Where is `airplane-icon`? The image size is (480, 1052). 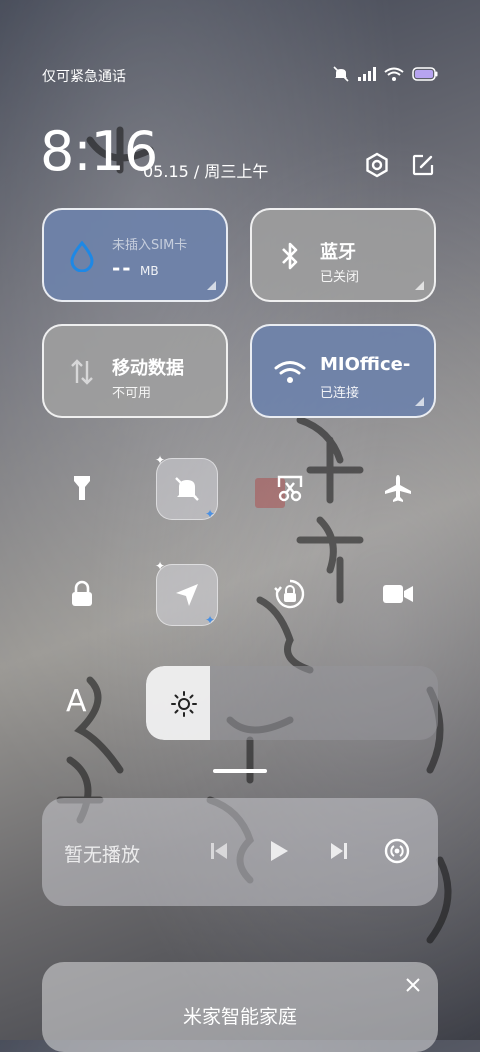 airplane-icon is located at coordinates (398, 488).